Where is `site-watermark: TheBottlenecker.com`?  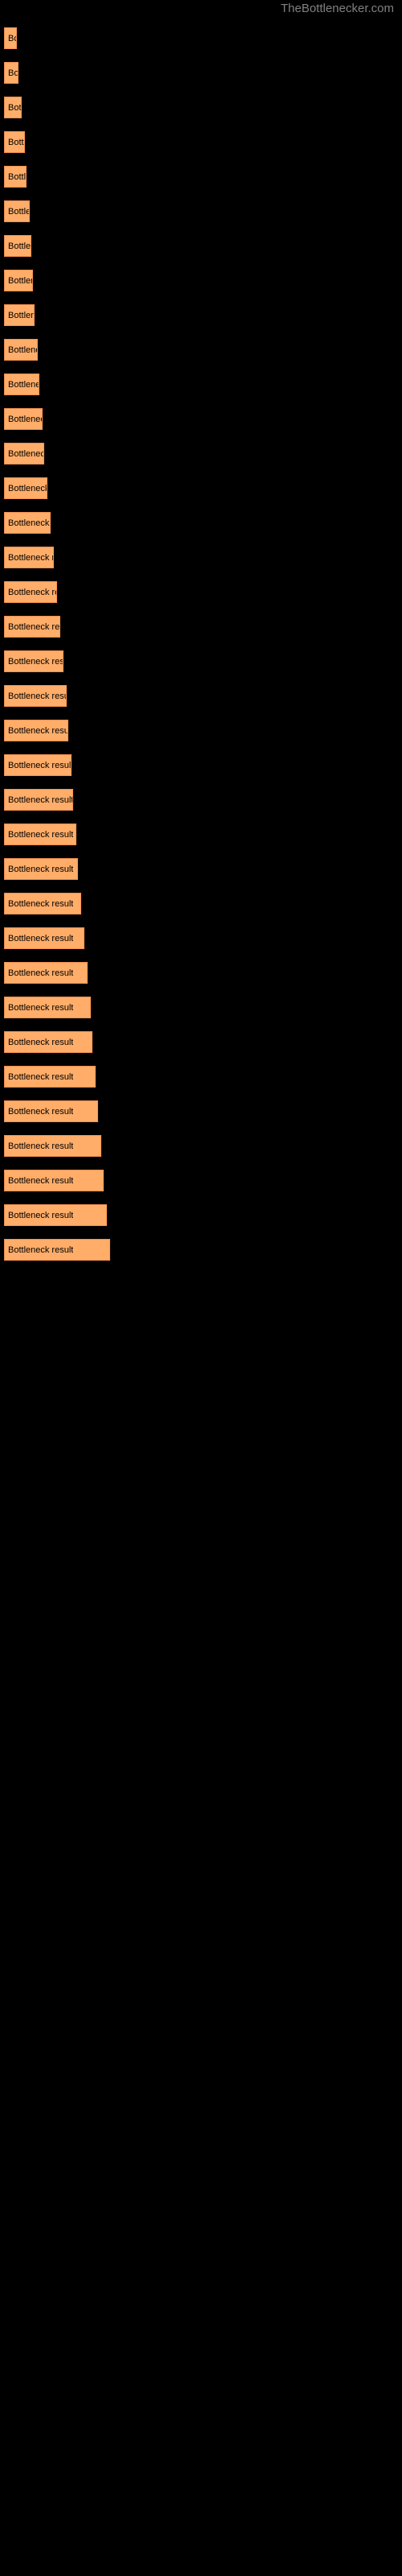 site-watermark: TheBottlenecker.com is located at coordinates (337, 8).